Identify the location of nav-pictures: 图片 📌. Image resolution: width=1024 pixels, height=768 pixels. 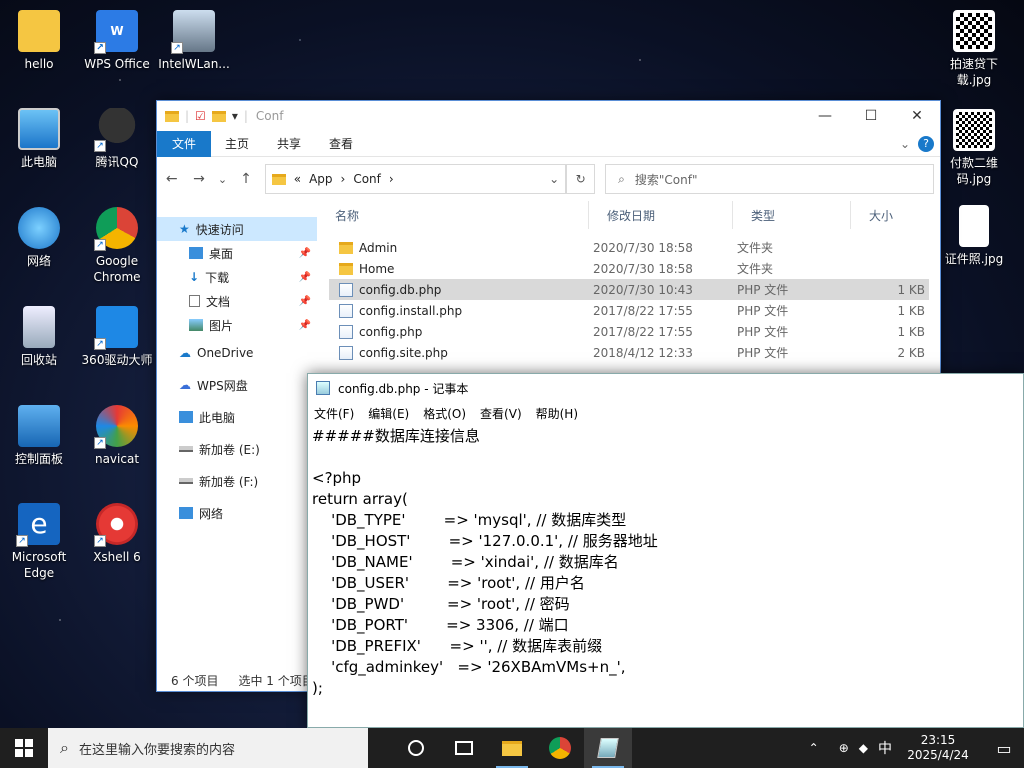
(237, 325).